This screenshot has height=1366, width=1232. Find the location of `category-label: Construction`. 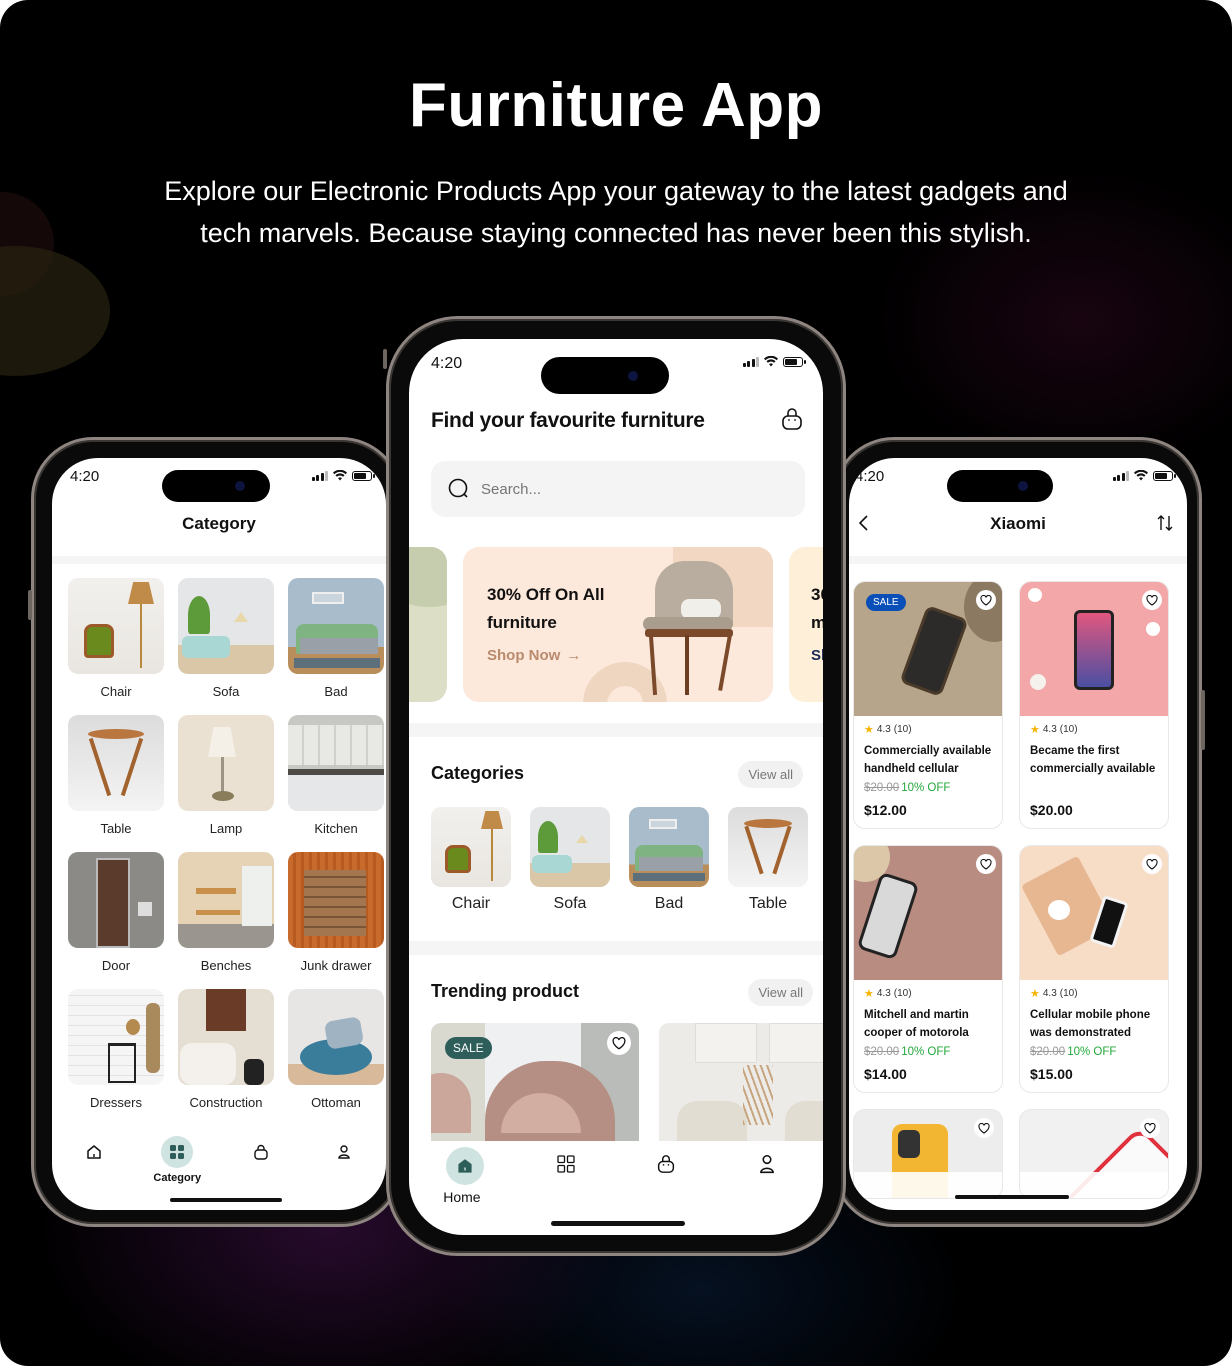

category-label: Construction is located at coordinates (226, 1102).